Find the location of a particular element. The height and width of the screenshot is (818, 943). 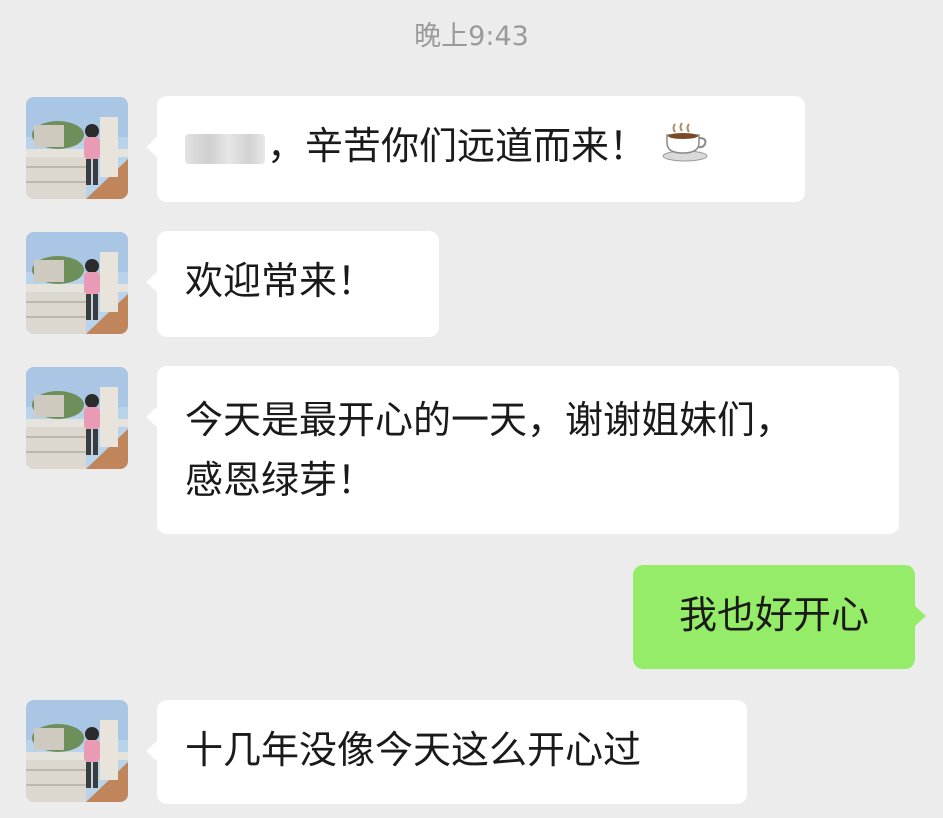

chat-bubble-sent: 我也好开心 is located at coordinates (779, 617).